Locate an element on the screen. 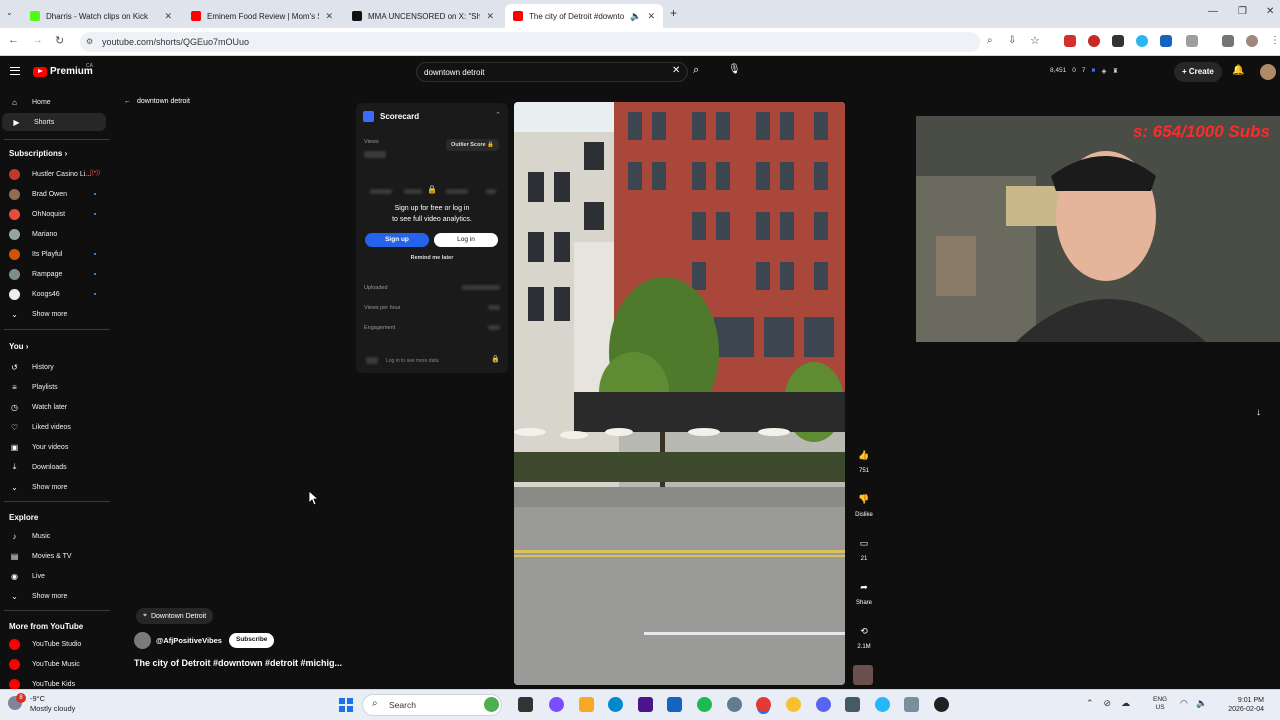 The height and width of the screenshot is (720, 1280). tab-mute-icon: 🔈 is located at coordinates (635, 16).